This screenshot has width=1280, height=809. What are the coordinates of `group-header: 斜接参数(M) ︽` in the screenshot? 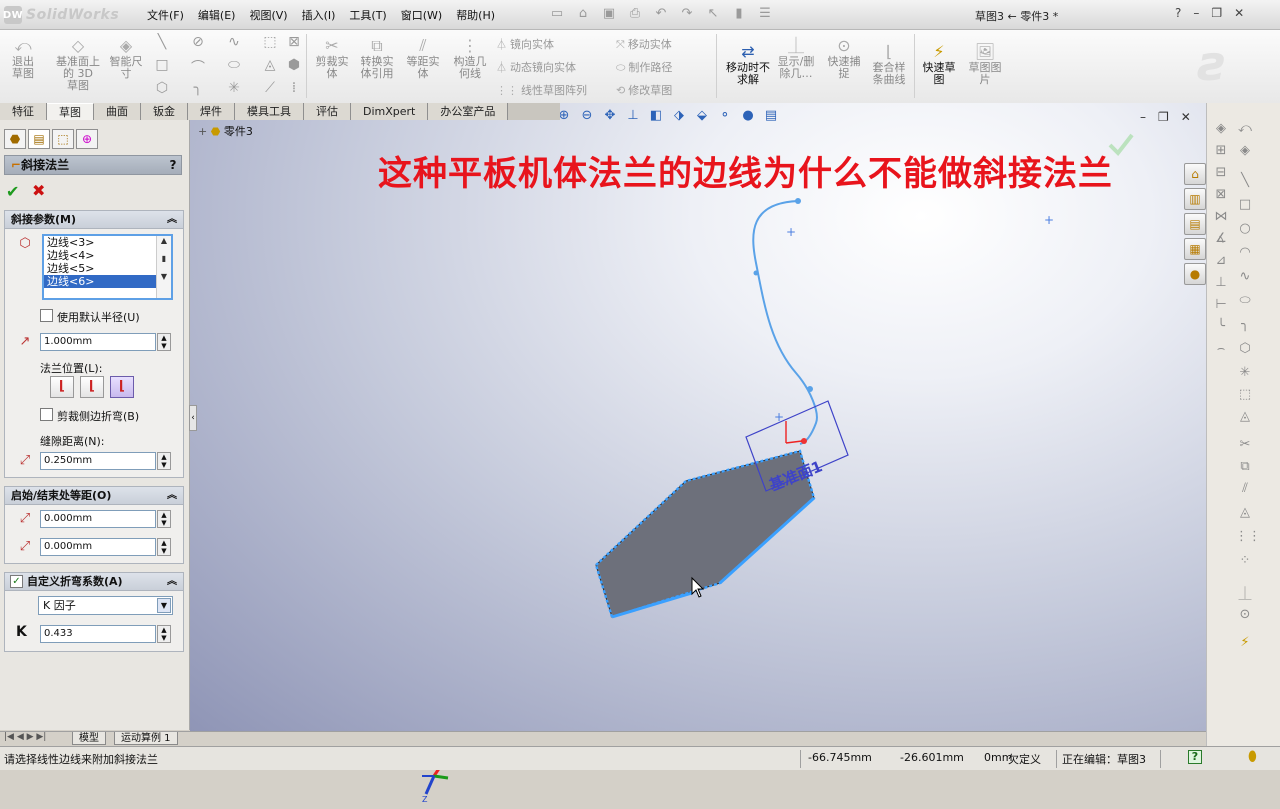 It's located at (94, 220).